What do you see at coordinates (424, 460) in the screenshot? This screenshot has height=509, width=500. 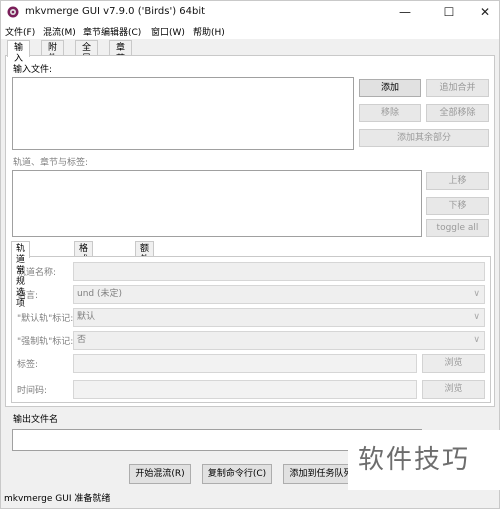 I see `watermark-logo: 软件技巧` at bounding box center [424, 460].